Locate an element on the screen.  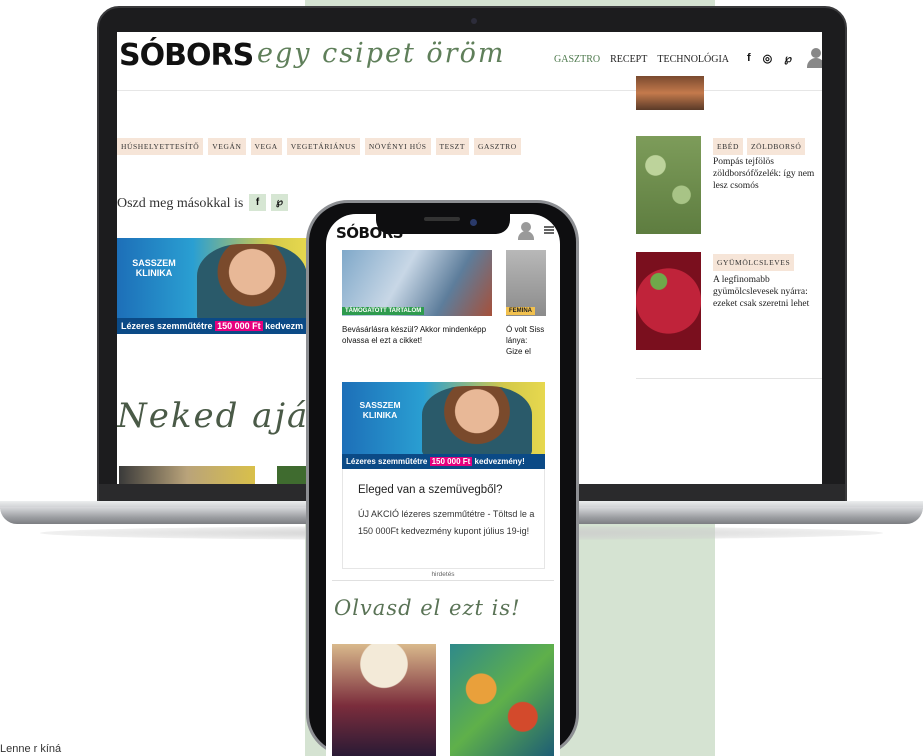
mobile-user-icon is located at coordinates (526, 231).